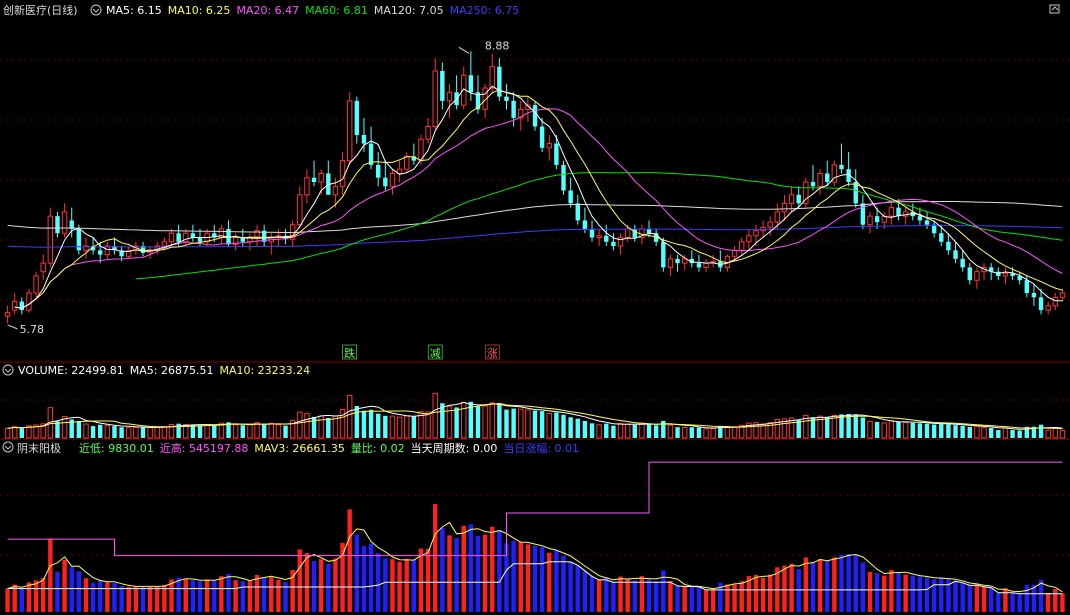  Describe the element at coordinates (96, 10) in the screenshot. I see `settings-toggle-icon` at that location.